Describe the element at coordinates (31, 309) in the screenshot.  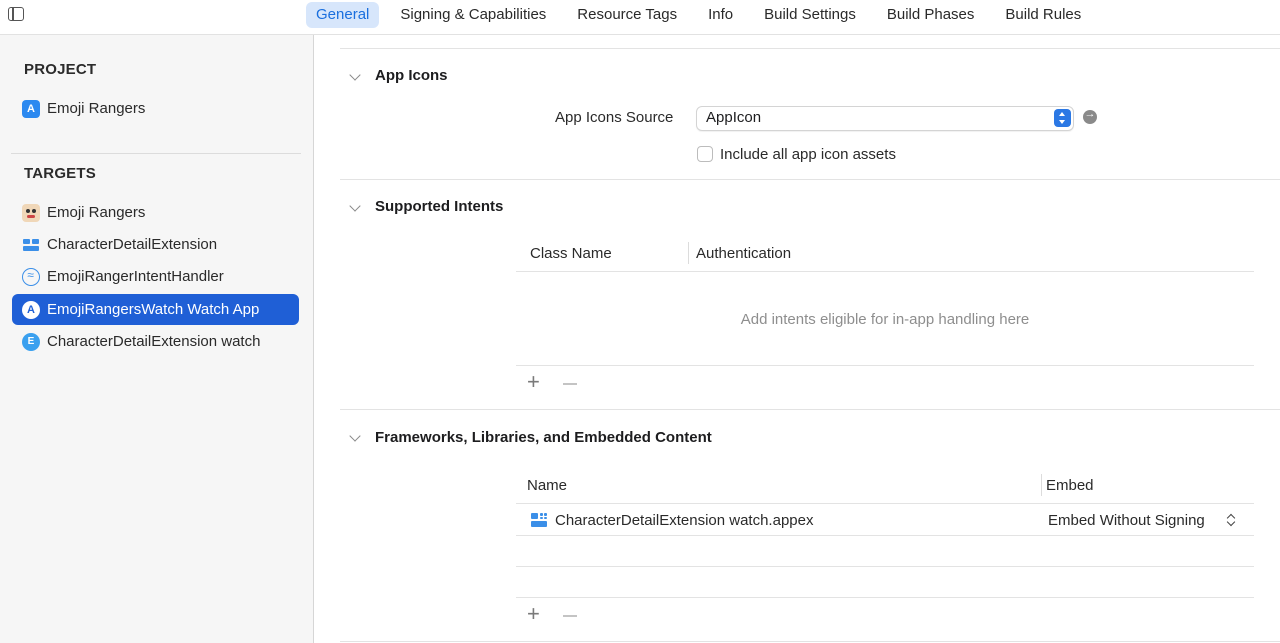
I see `watch-app-icon` at that location.